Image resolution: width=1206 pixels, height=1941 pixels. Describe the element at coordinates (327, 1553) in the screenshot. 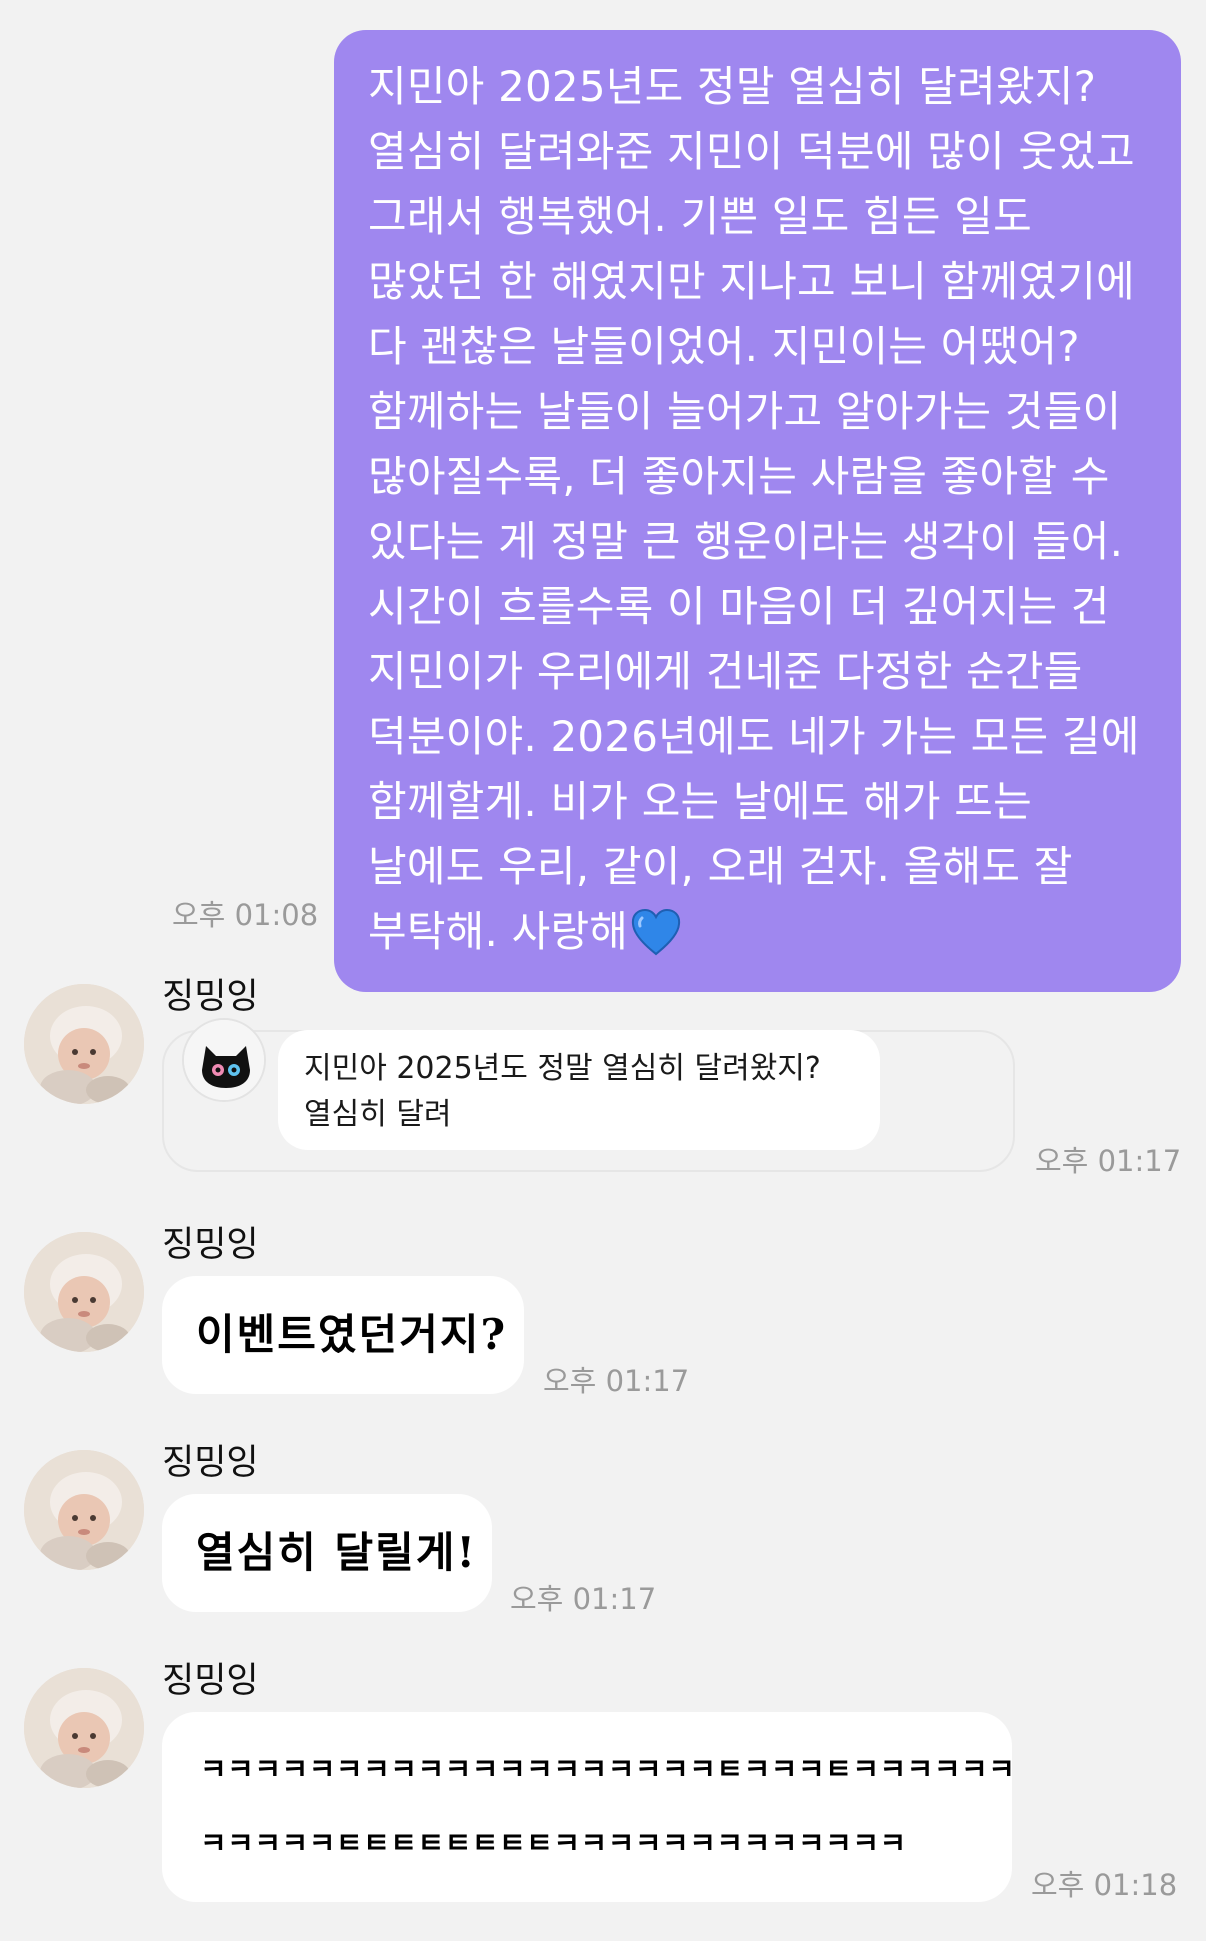

I see `message-bubble: 열심히 달릴게!` at that location.